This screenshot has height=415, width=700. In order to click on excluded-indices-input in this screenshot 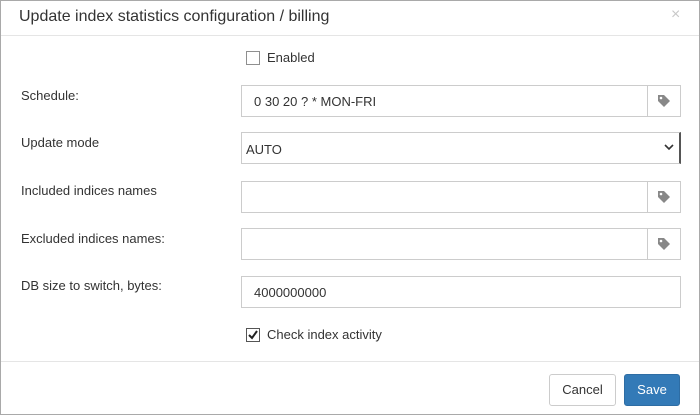, I will do `click(461, 244)`.